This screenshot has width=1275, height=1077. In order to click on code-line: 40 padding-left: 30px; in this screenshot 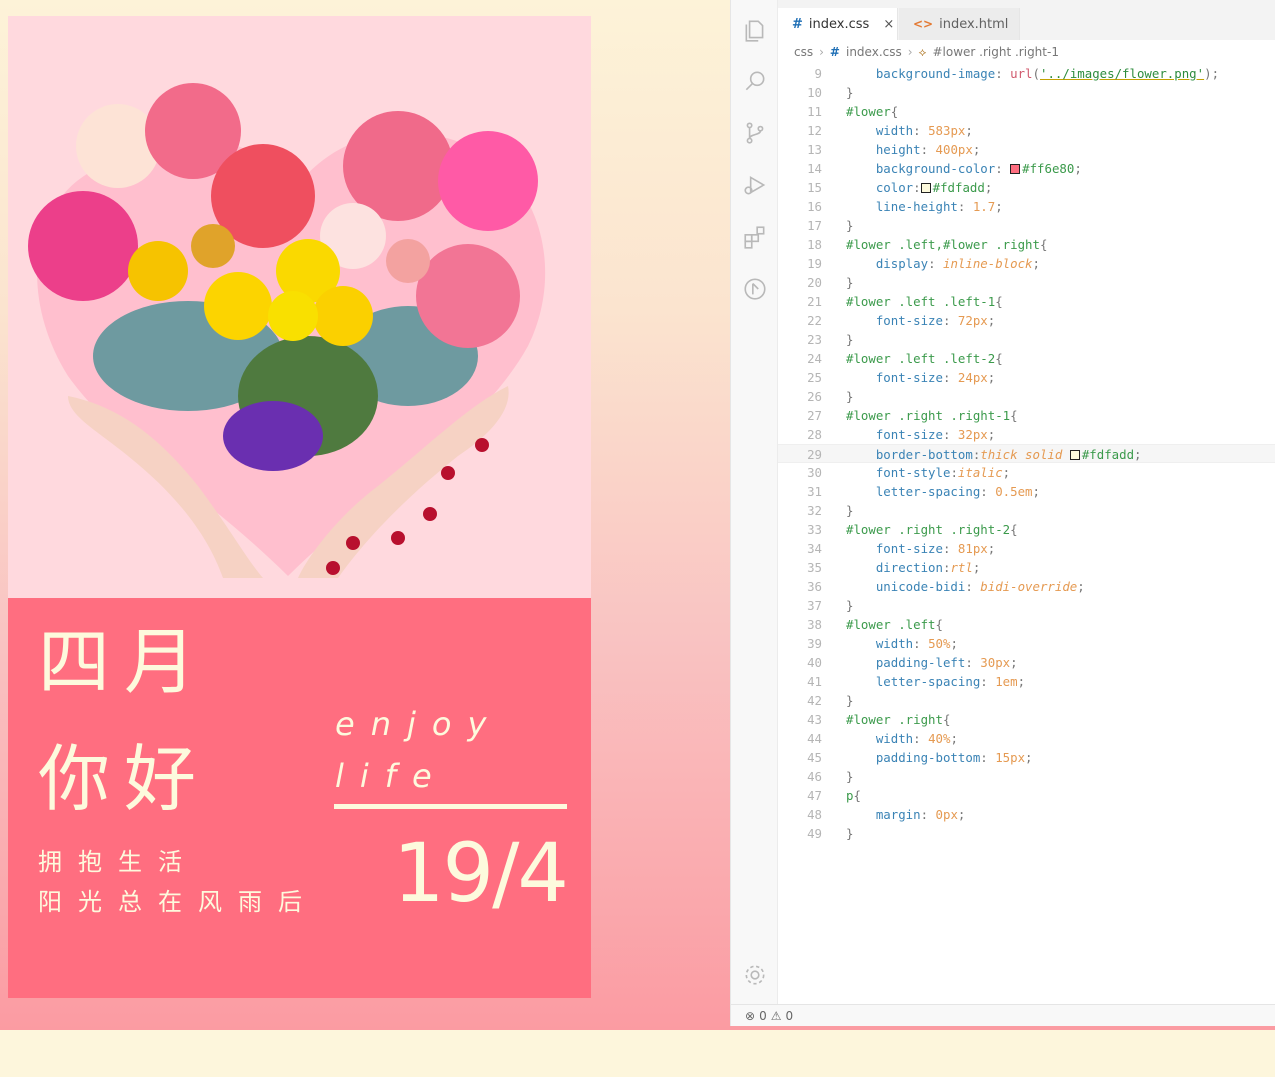, I will do `click(1026, 662)`.